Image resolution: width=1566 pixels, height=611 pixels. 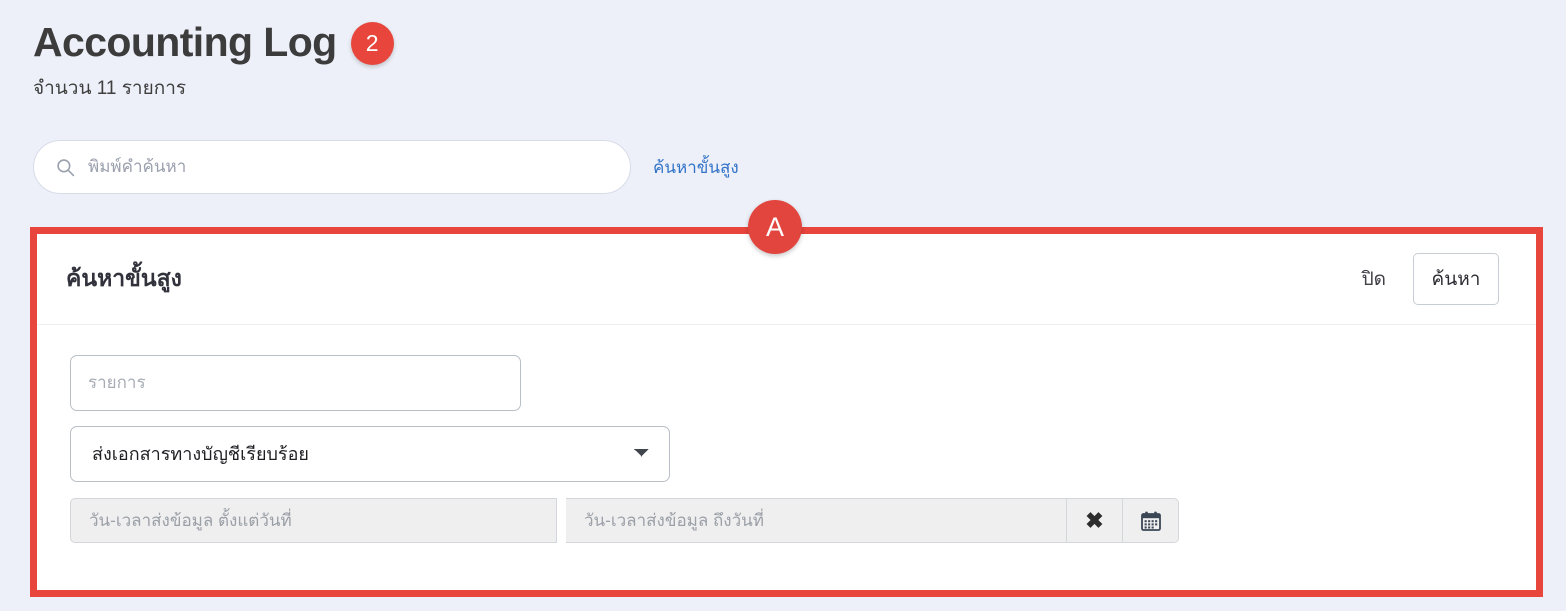 I want to click on page-title: Accounting Log, so click(x=185, y=41).